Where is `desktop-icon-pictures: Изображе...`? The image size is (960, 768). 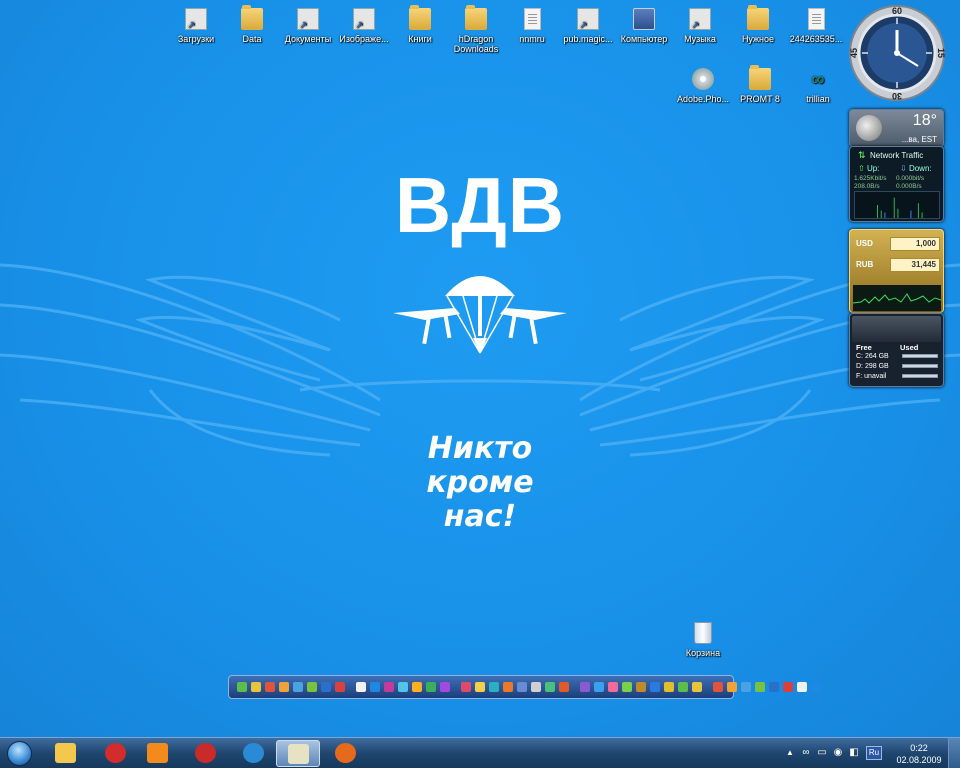
desktop-icon-pictures: Изображе... is located at coordinates (364, 26).